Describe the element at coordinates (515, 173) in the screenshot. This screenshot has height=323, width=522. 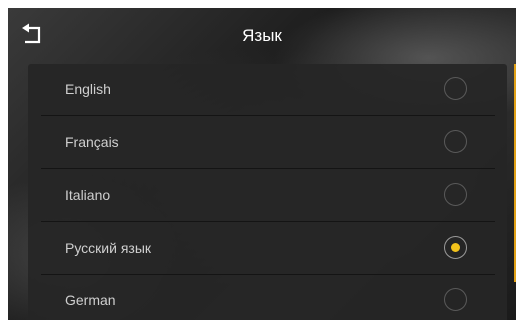
I see `scroll-indicator` at that location.